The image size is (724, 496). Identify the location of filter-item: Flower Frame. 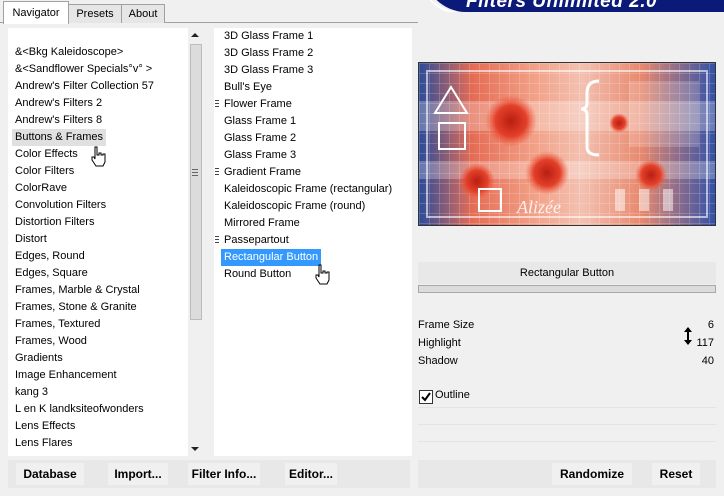
(258, 104).